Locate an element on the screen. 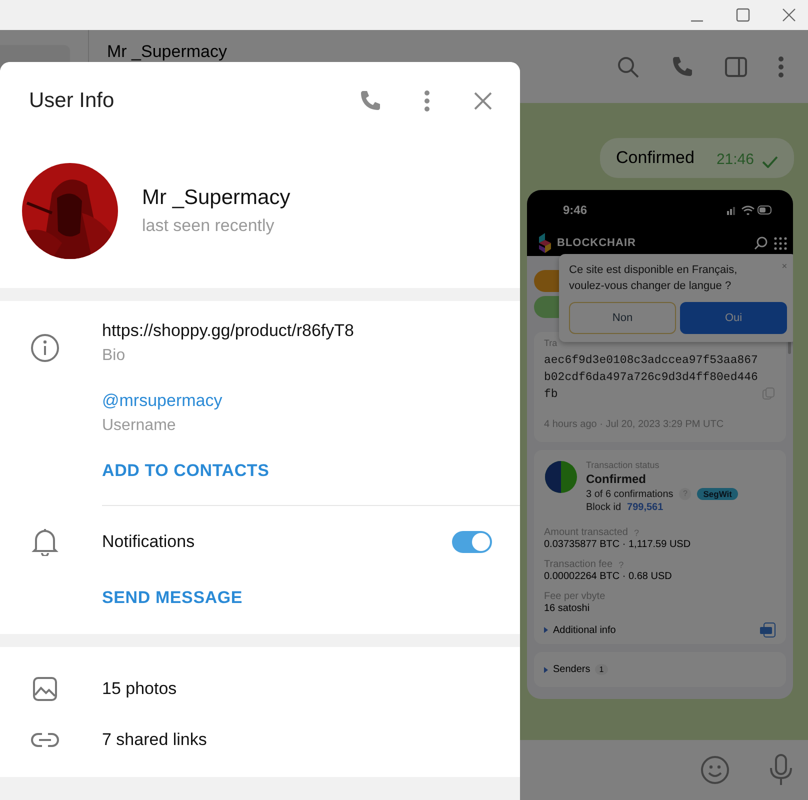  info-icon is located at coordinates (45, 348).